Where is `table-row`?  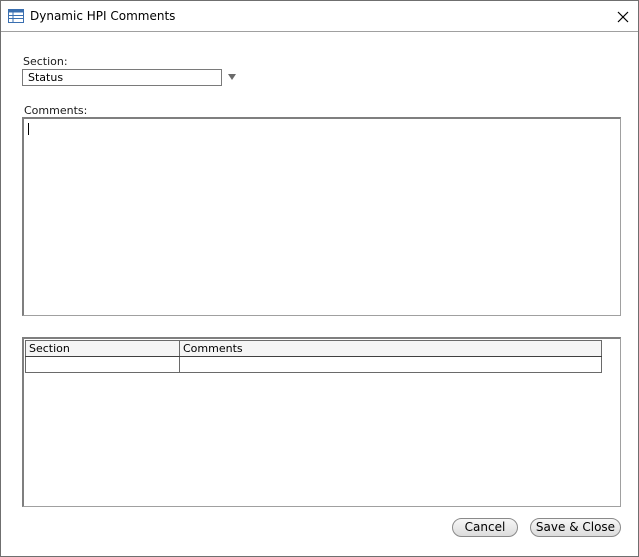 table-row is located at coordinates (313, 364).